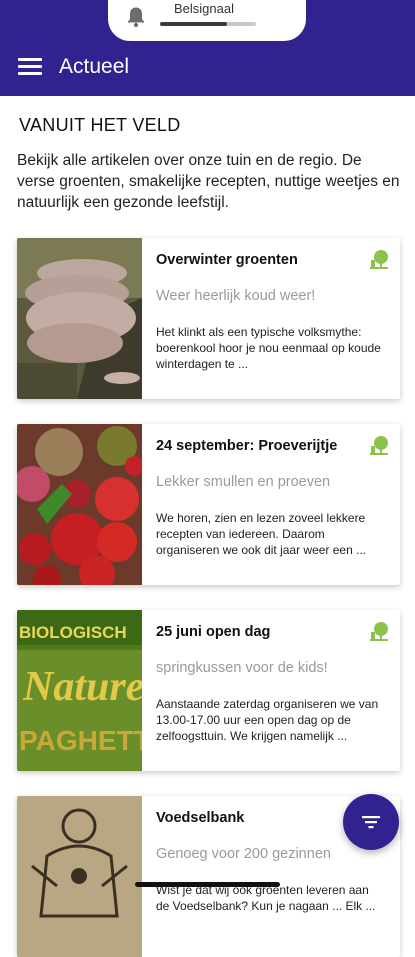  What do you see at coordinates (207, 48) in the screenshot?
I see `app-bar: Belsignaal Actueel` at bounding box center [207, 48].